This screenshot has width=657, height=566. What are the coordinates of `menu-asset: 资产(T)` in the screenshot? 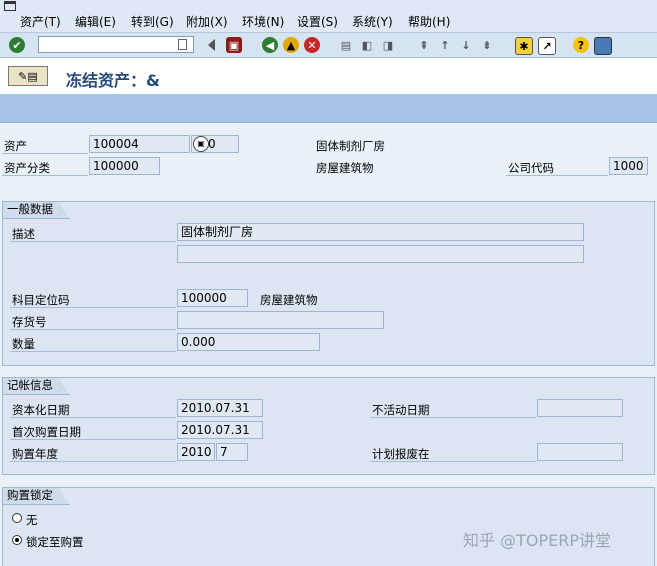 It's located at (40, 21).